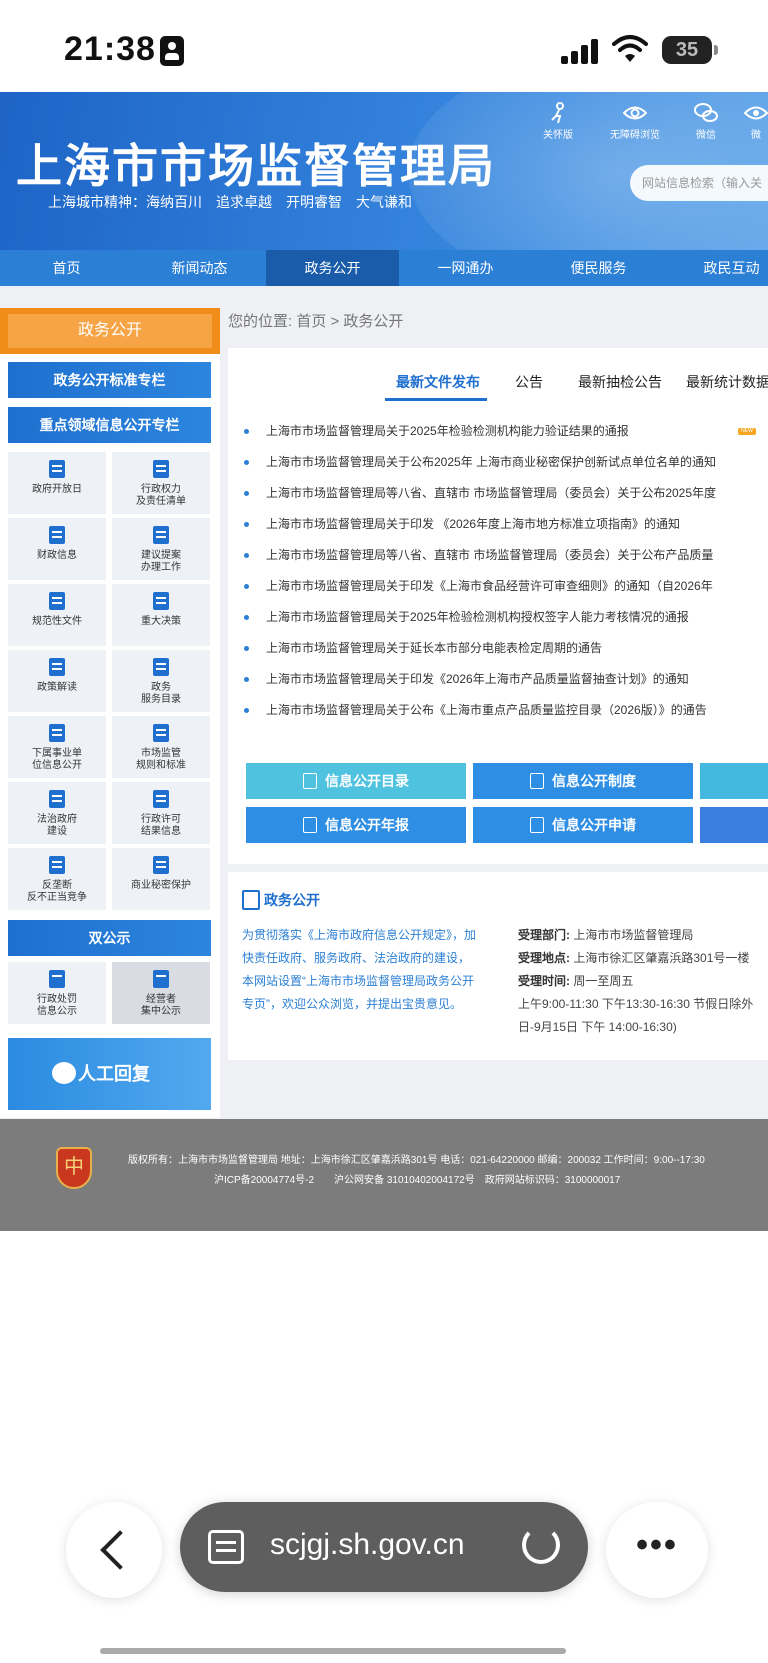  Describe the element at coordinates (529, 382) in the screenshot. I see `tab-announcements: 公告` at that location.